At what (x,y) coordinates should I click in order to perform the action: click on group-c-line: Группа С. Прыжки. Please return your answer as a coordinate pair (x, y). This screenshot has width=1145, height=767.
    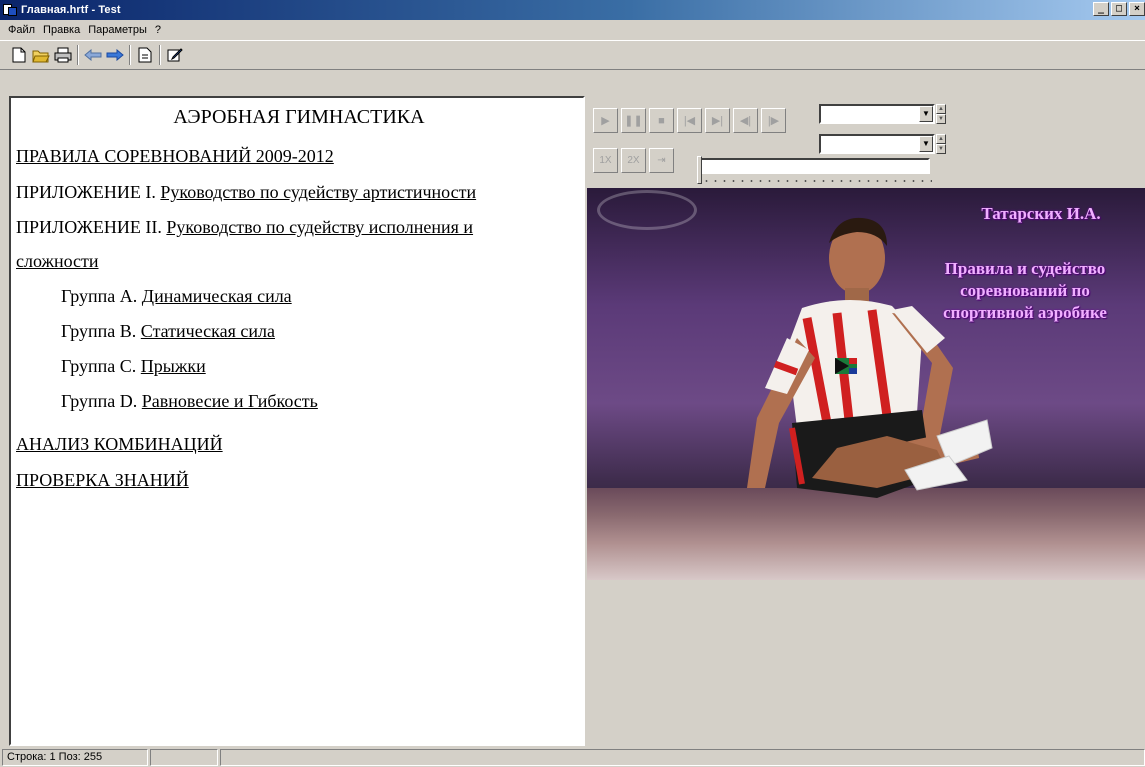
    Looking at the image, I should click on (133, 366).